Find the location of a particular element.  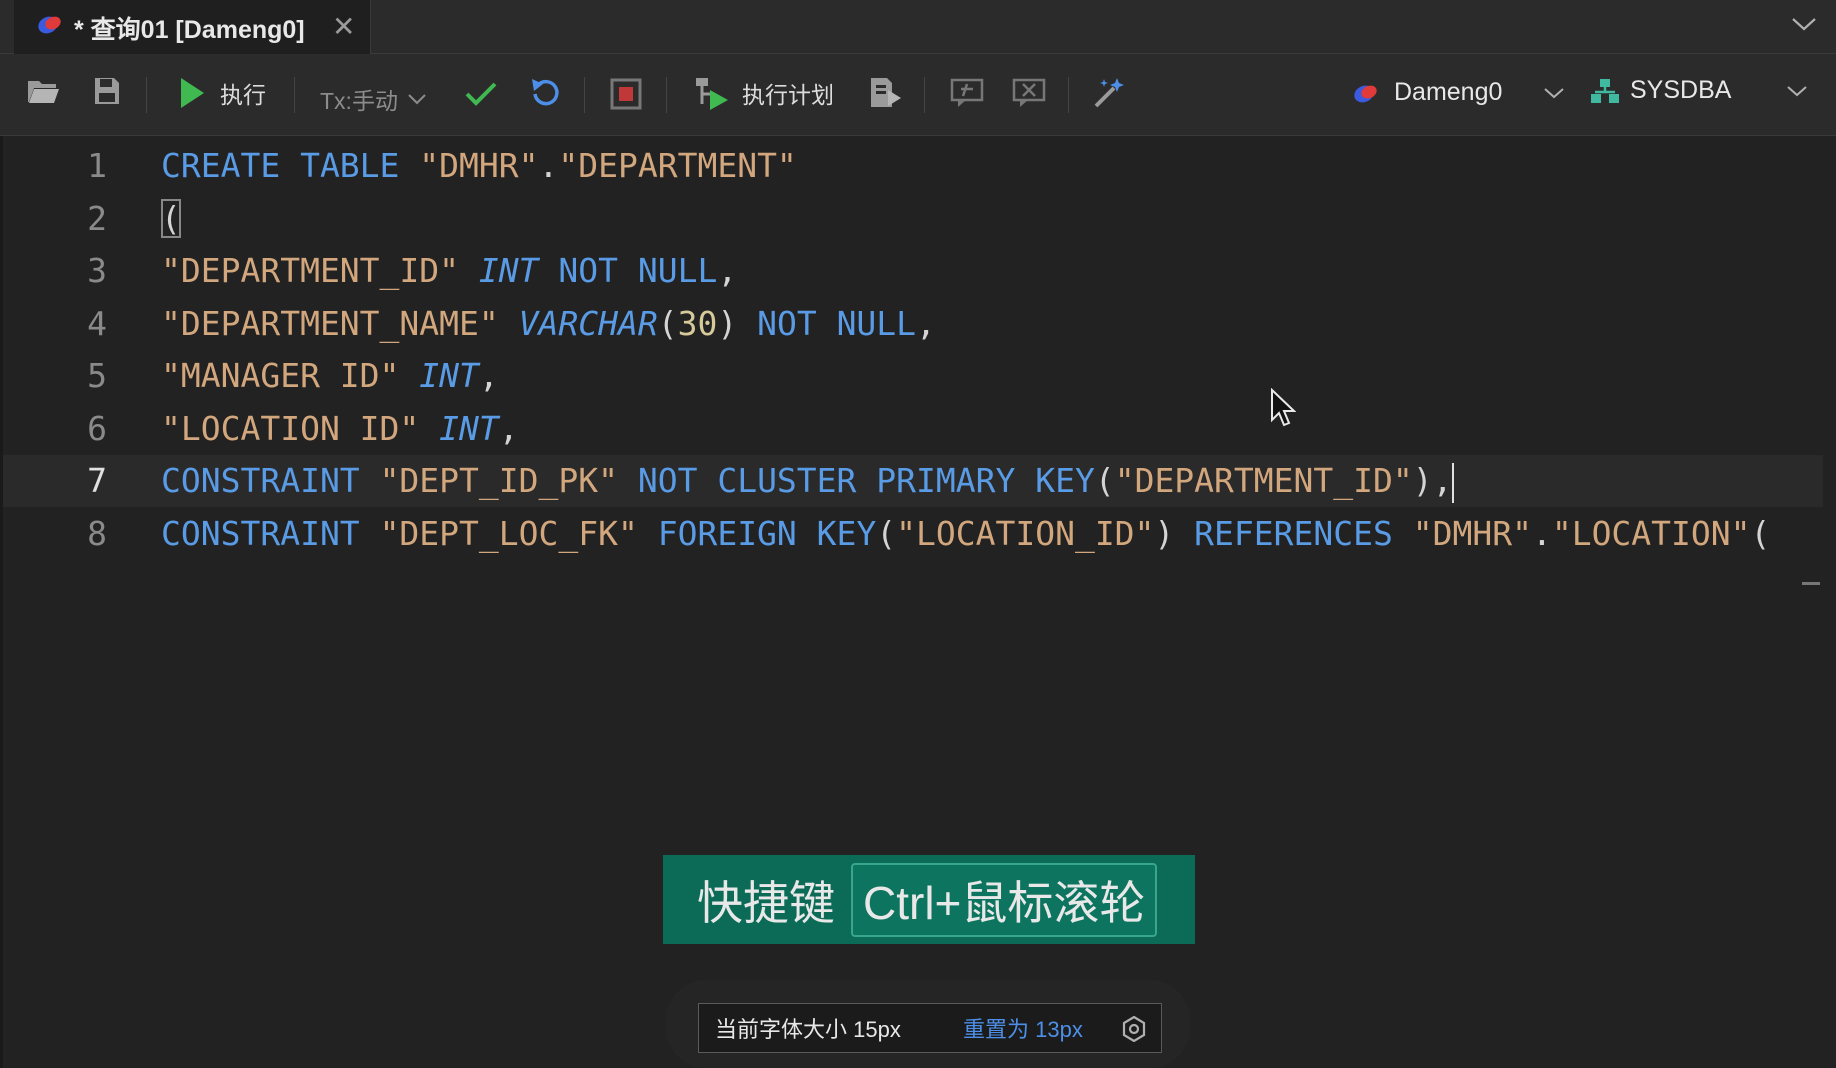

tab-title: * 查询01 [Dameng0] is located at coordinates (189, 30).